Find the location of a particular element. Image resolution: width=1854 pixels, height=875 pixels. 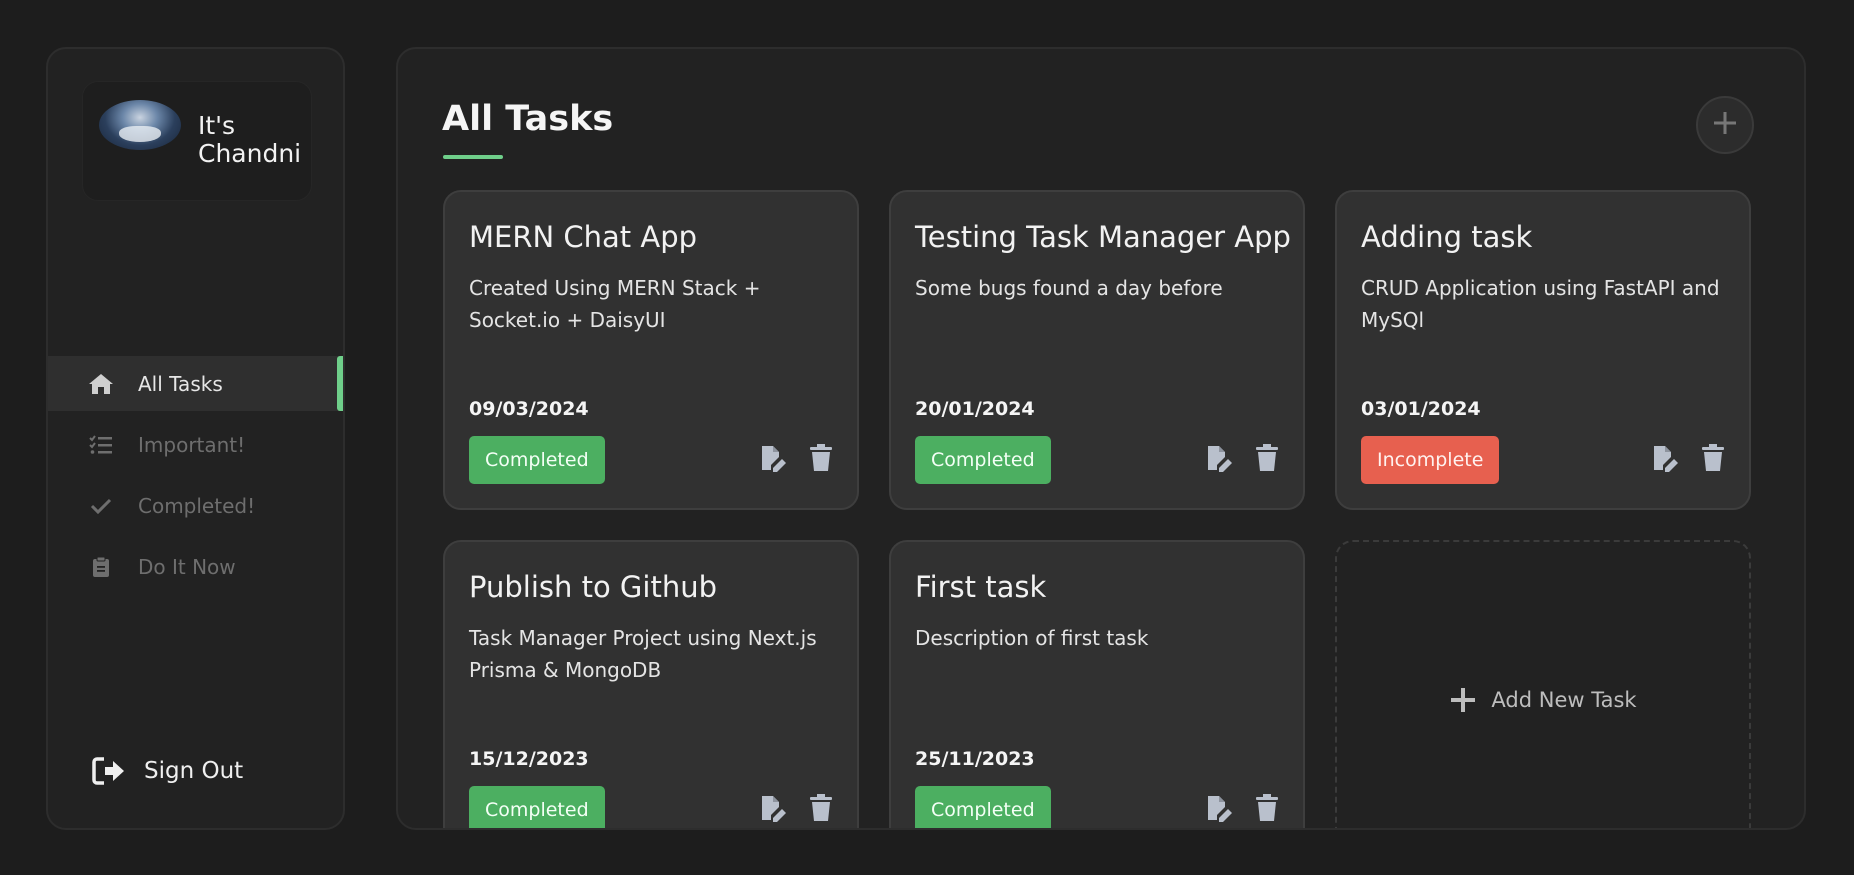

add-task-button is located at coordinates (1725, 125).